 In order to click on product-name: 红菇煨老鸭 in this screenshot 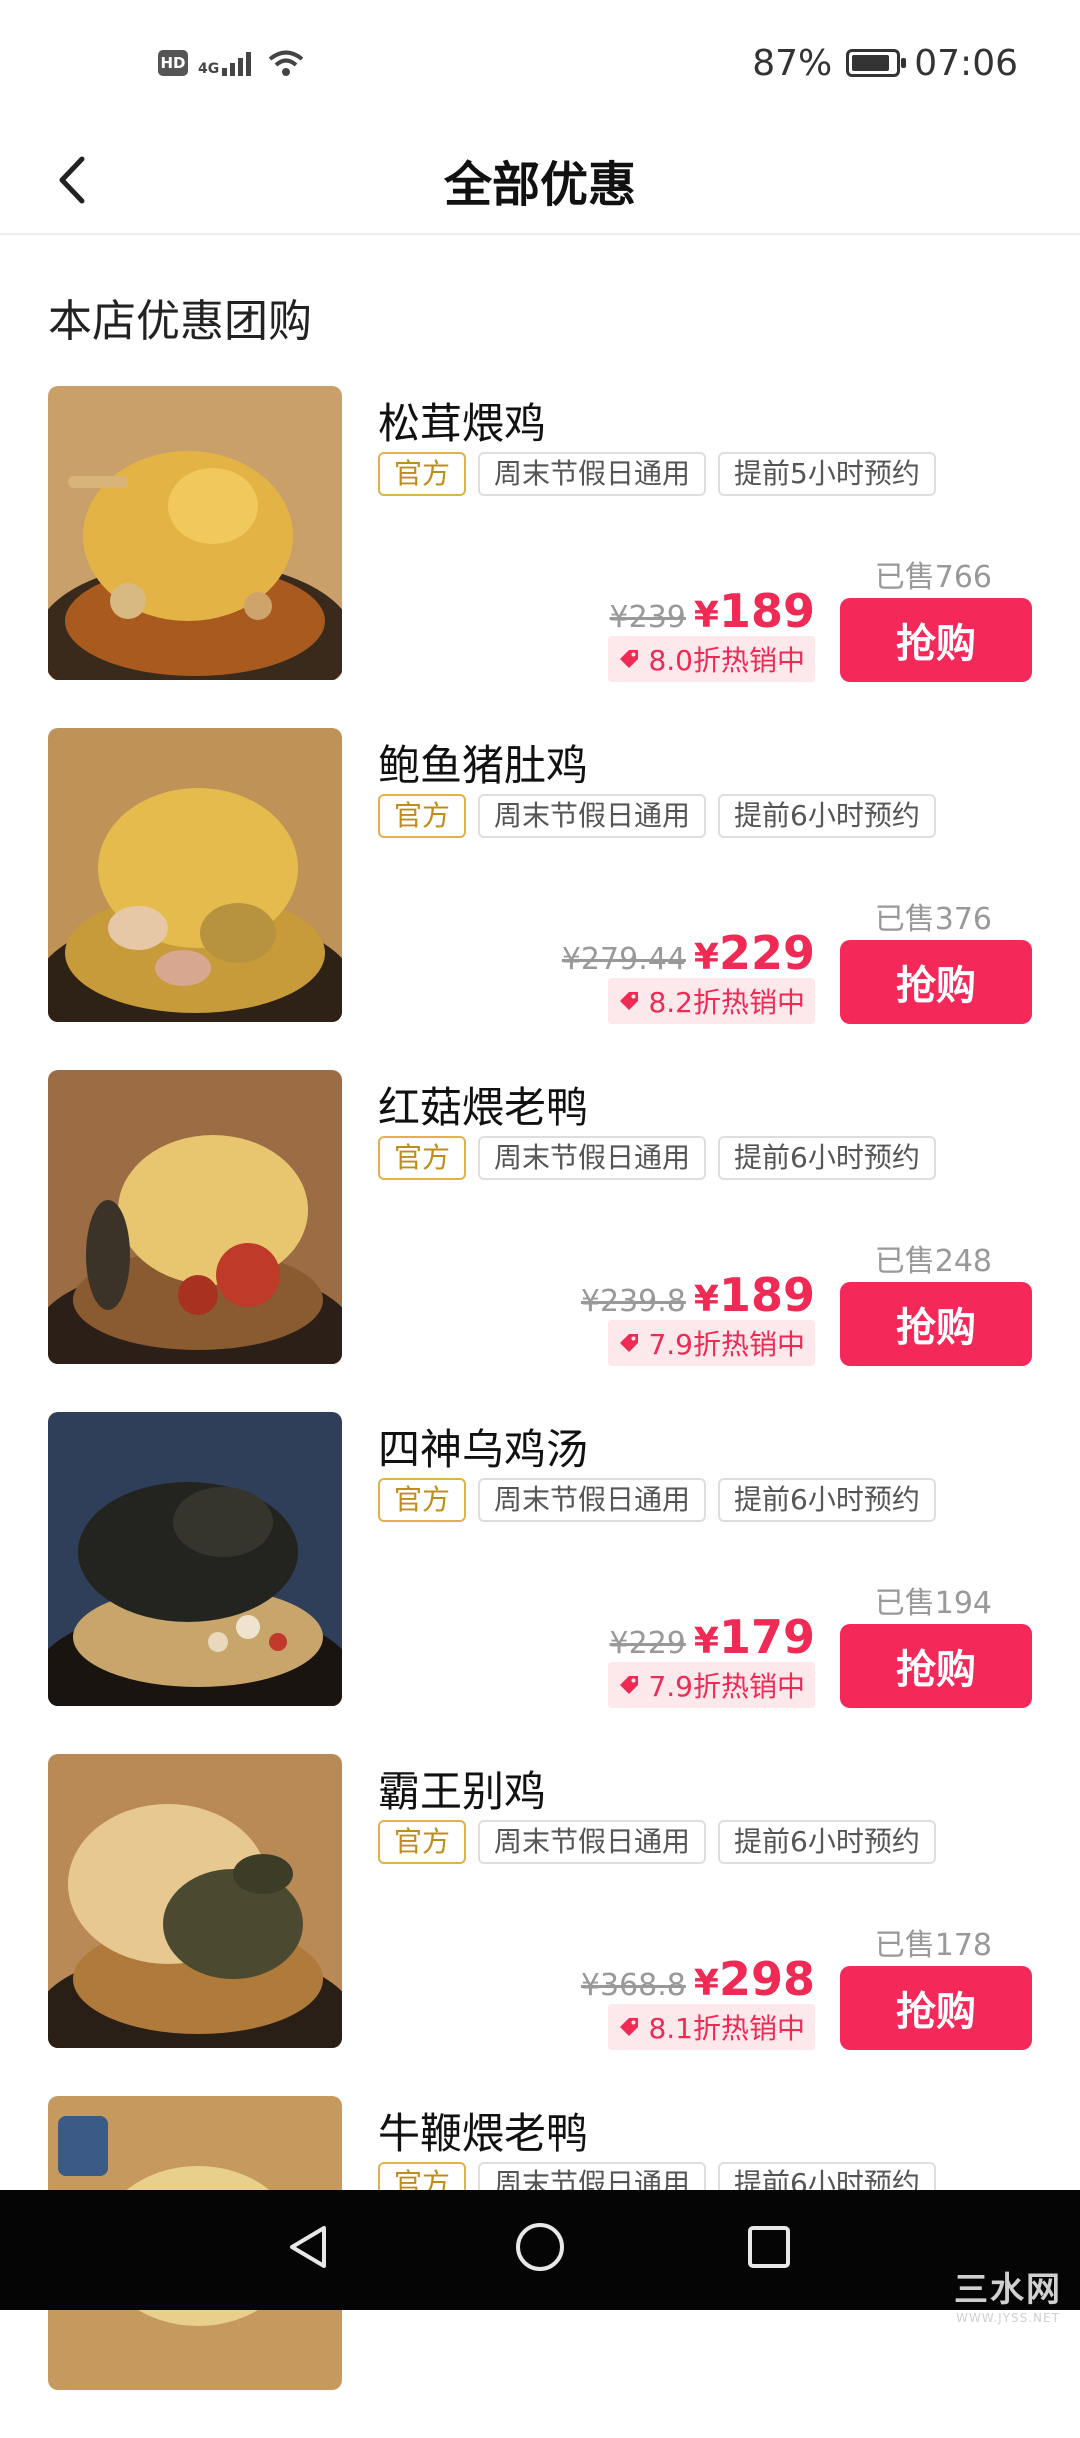, I will do `click(483, 1107)`.